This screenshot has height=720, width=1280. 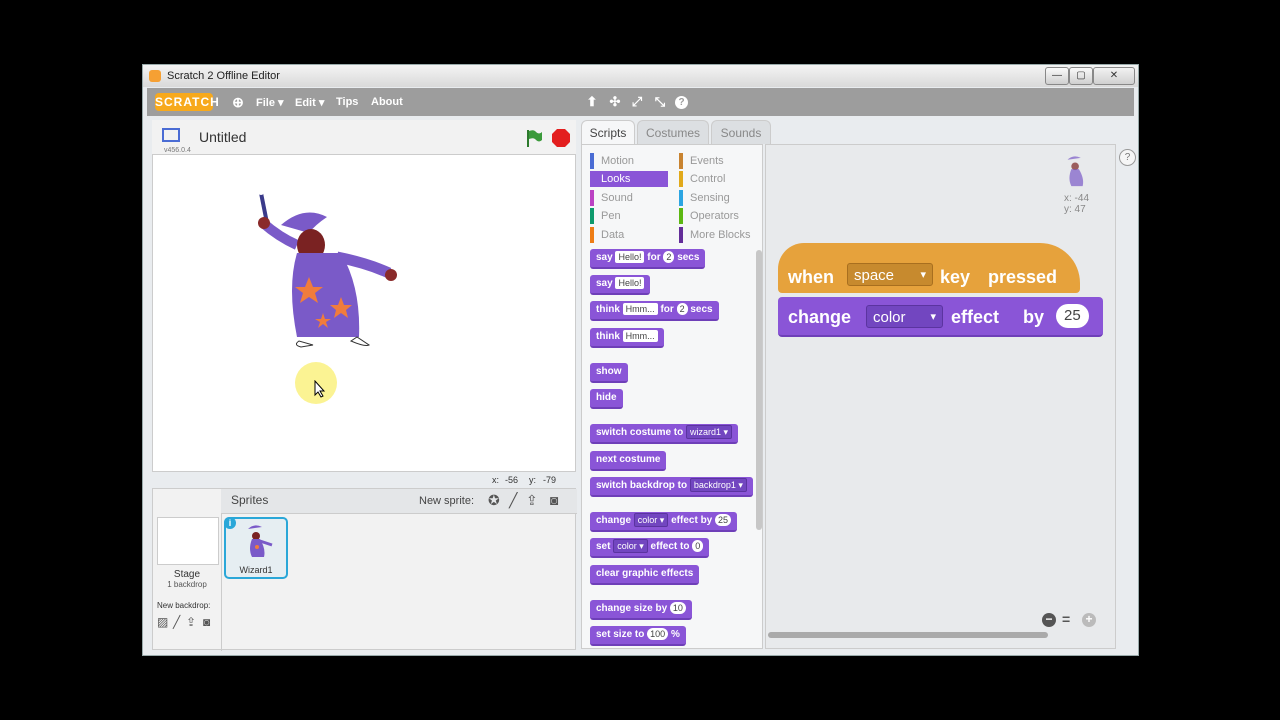 What do you see at coordinates (641, 610) in the screenshot?
I see `block-change-size: change size by 10` at bounding box center [641, 610].